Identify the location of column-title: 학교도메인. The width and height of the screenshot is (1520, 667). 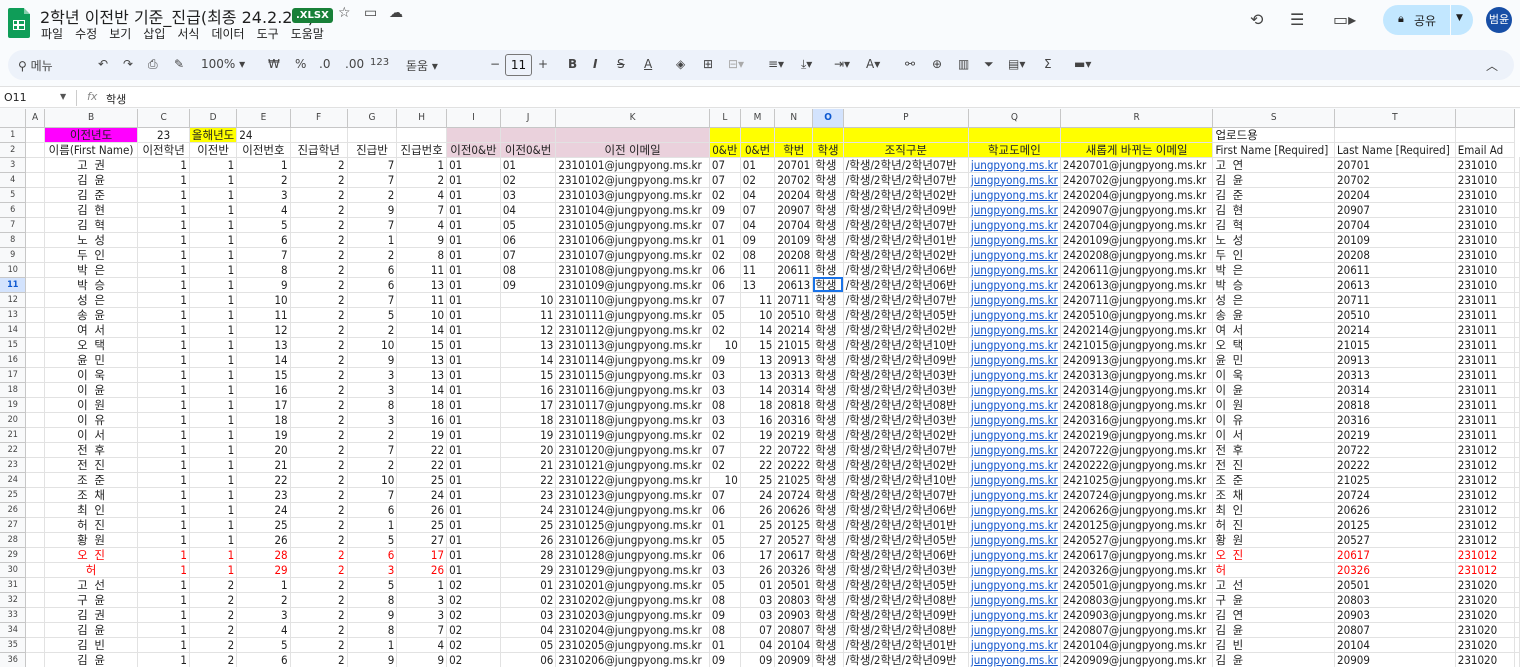
(1014, 150).